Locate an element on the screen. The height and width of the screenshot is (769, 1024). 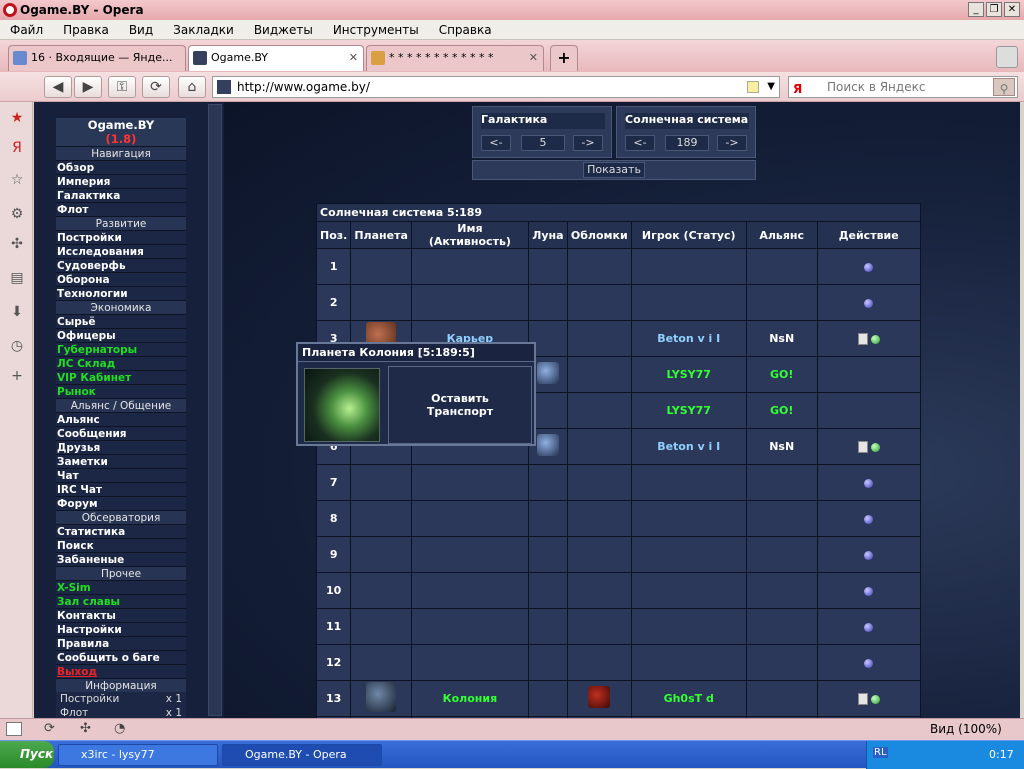
menu-item: Империя is located at coordinates (121, 181).